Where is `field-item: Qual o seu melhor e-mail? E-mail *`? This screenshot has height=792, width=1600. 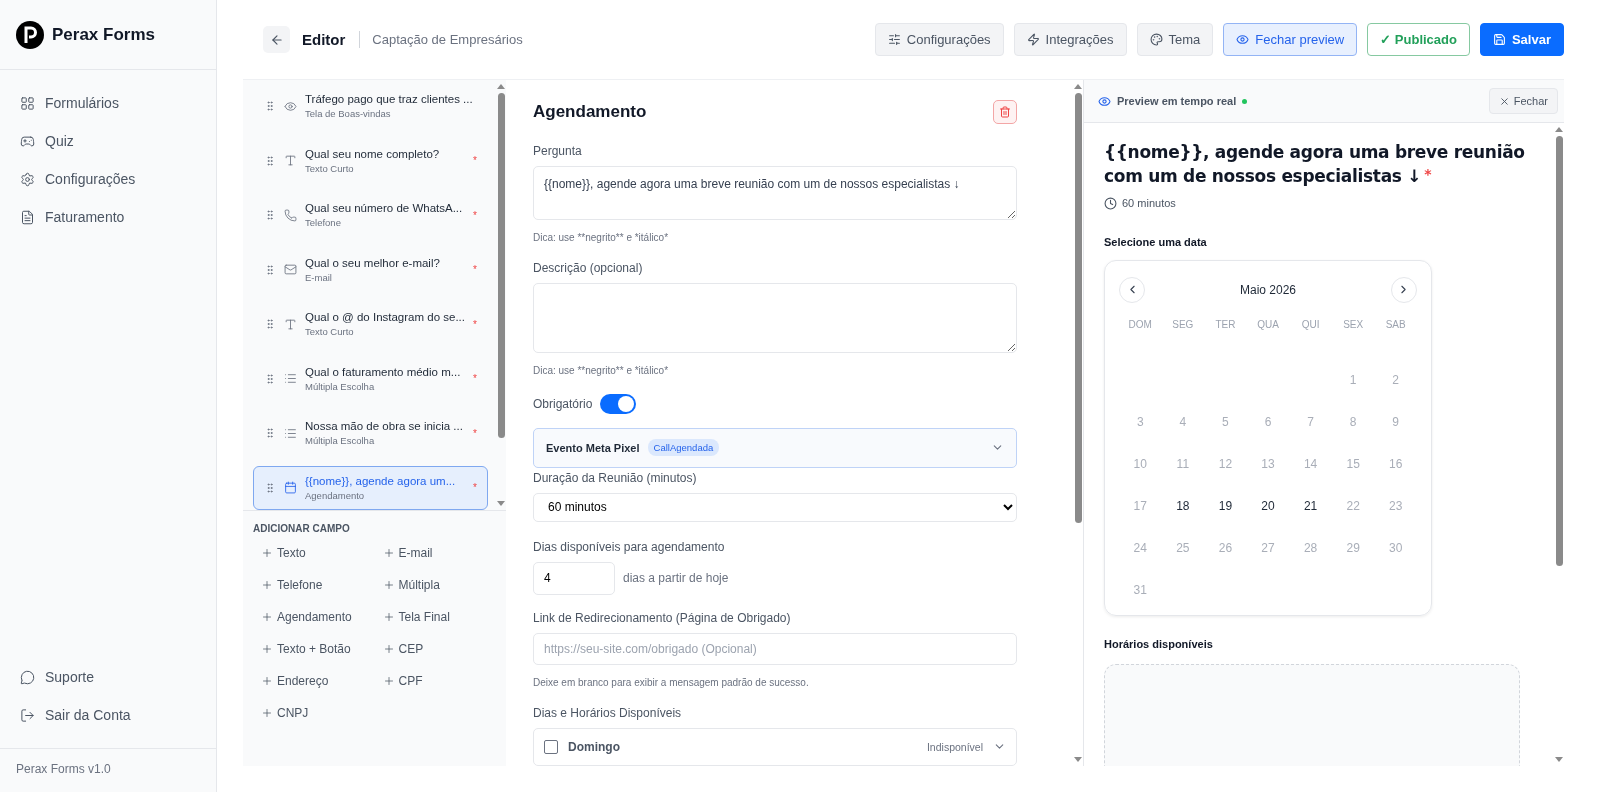 field-item: Qual o seu melhor e-mail? E-mail * is located at coordinates (370, 269).